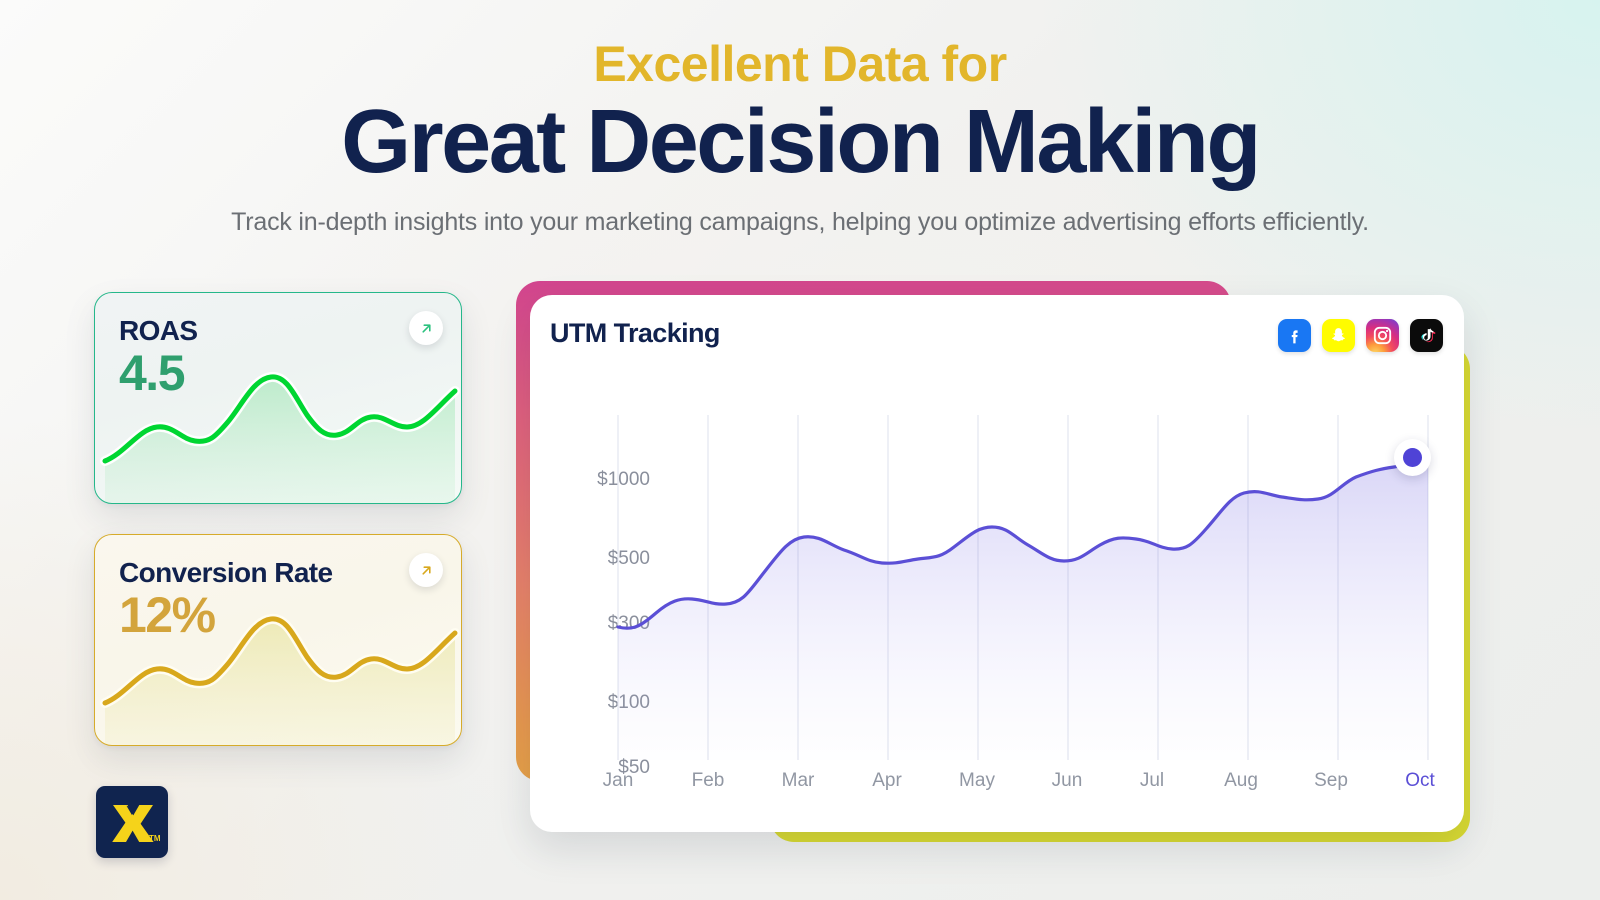 The width and height of the screenshot is (1600, 900). What do you see at coordinates (226, 572) in the screenshot?
I see `metric-title: Conversion Rate` at bounding box center [226, 572].